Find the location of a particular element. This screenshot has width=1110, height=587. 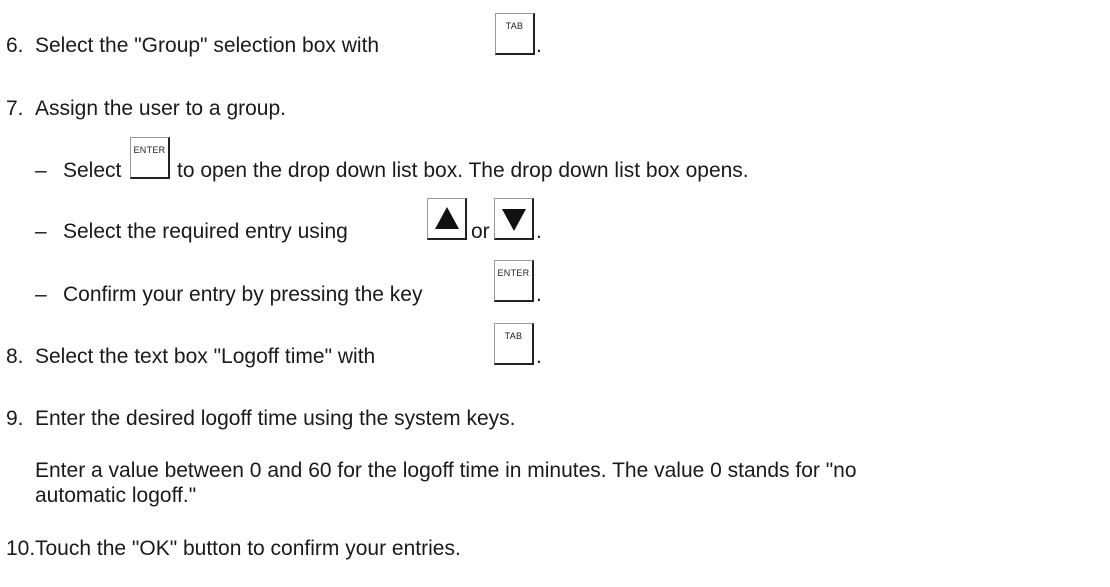

substep-text: Confirm your entry by pressing the key is located at coordinates (243, 294).